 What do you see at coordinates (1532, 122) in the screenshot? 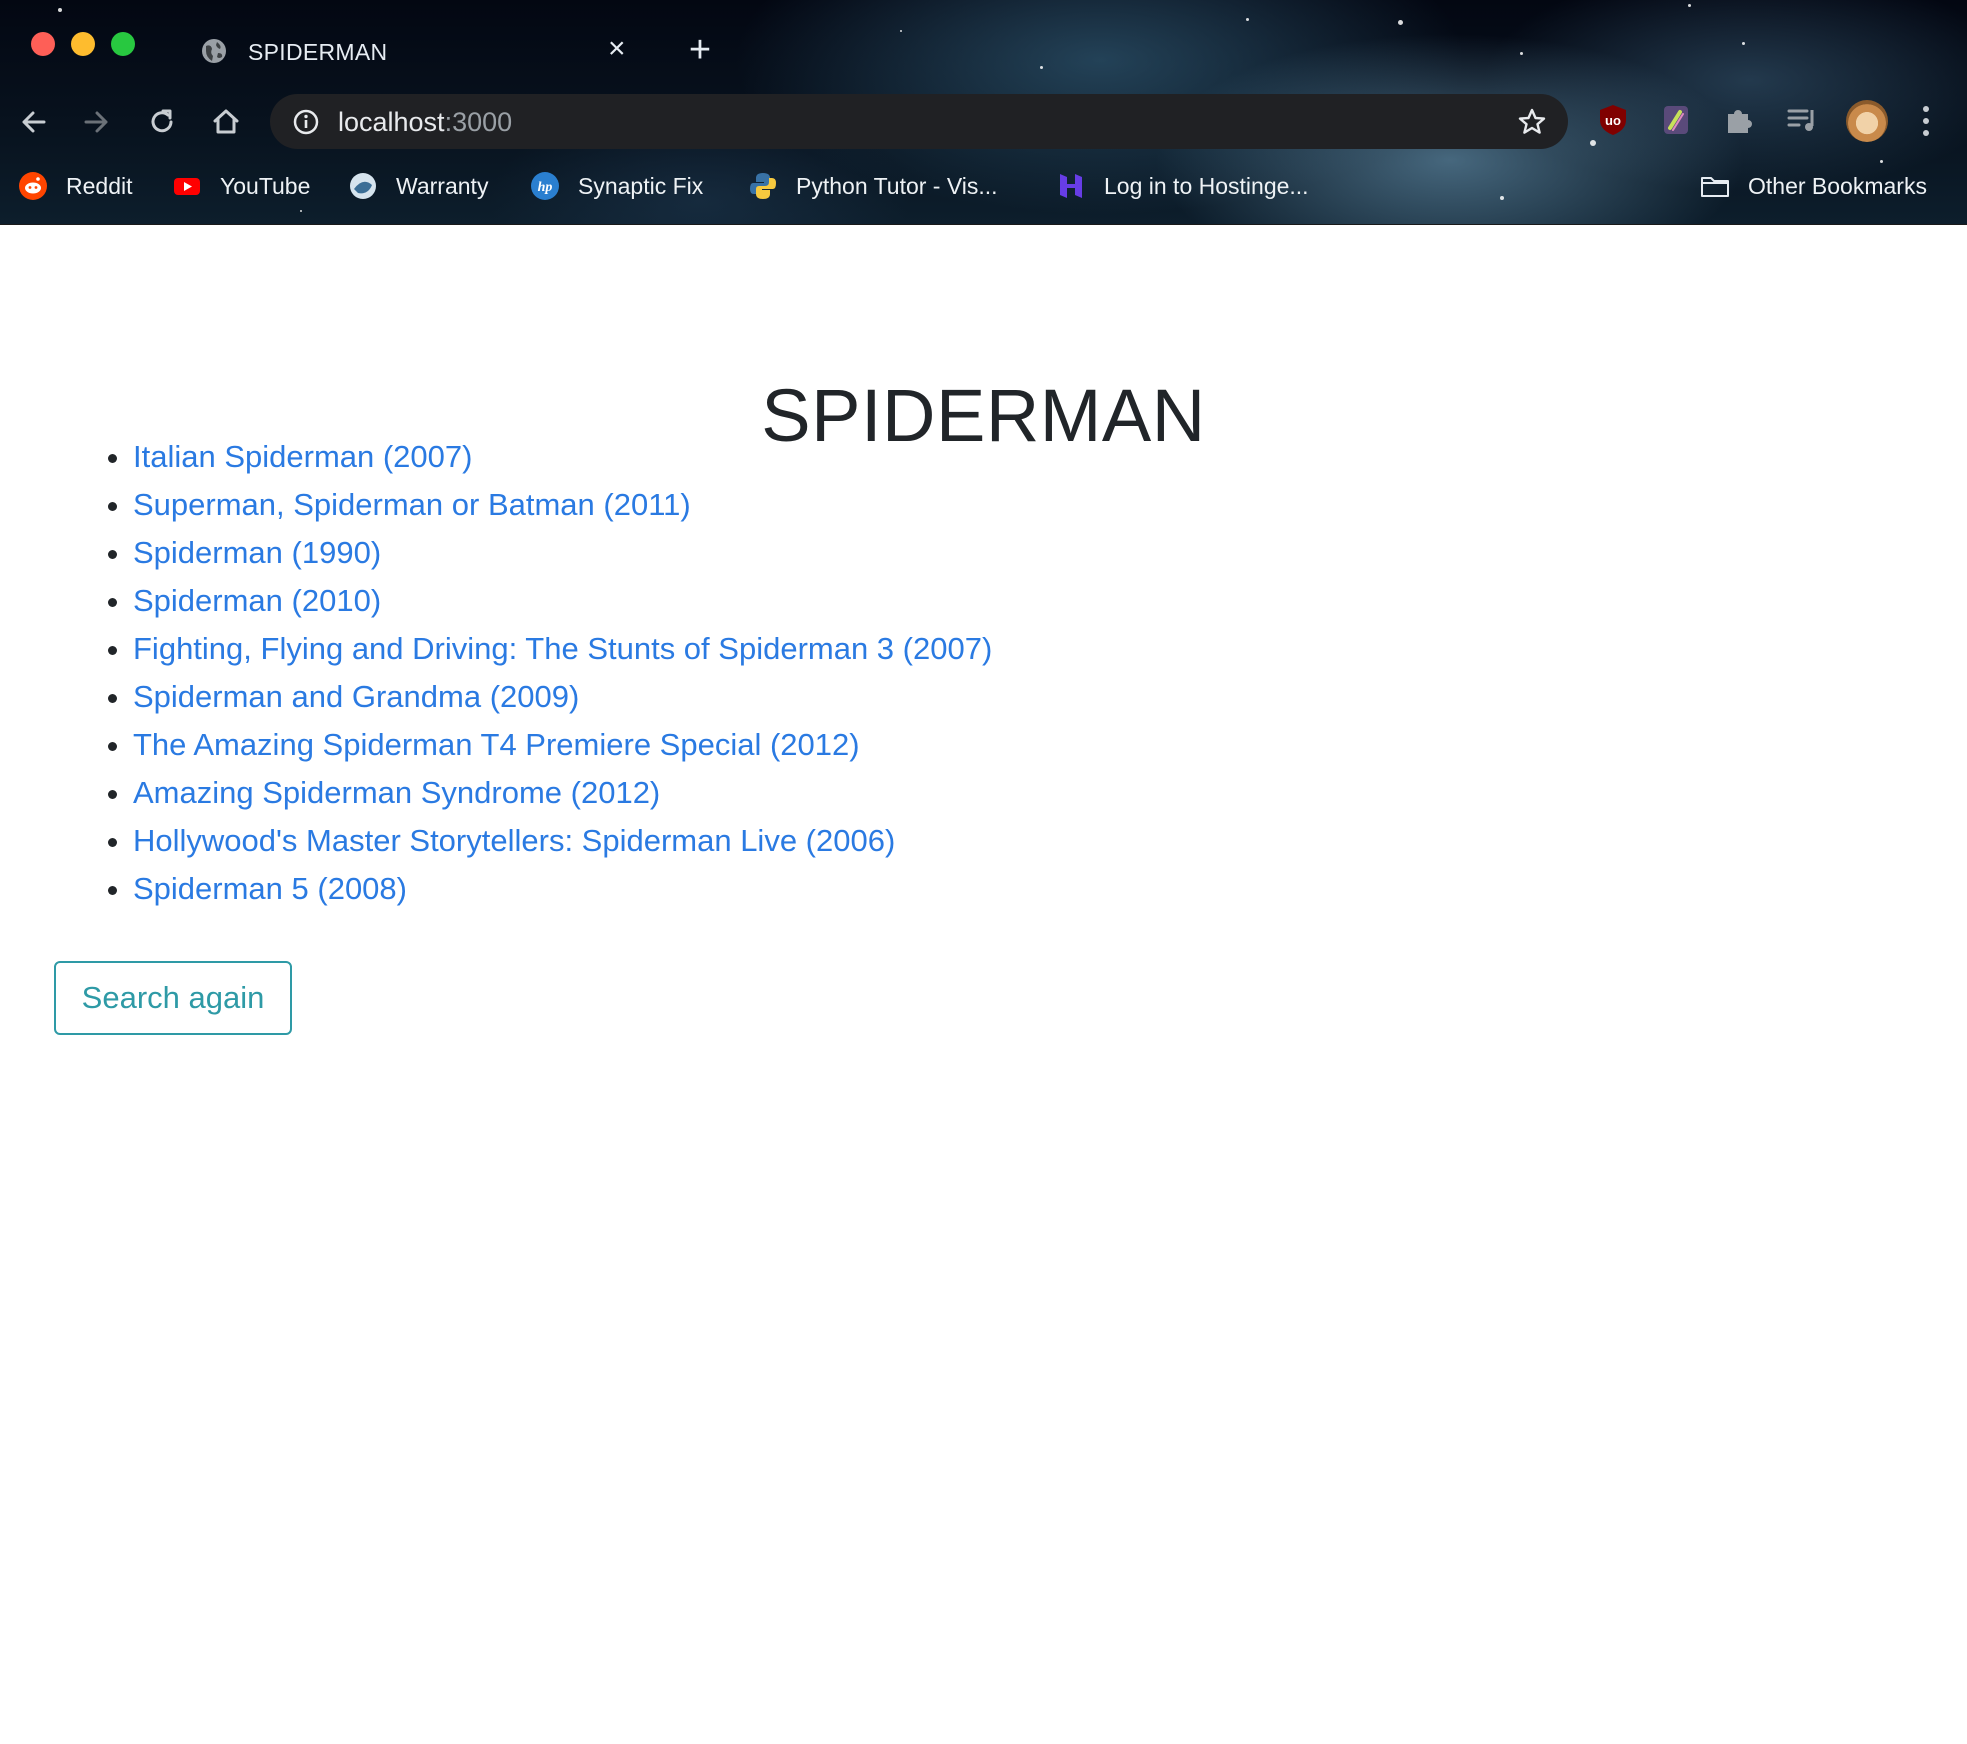
I see `bookmark-star-icon` at bounding box center [1532, 122].